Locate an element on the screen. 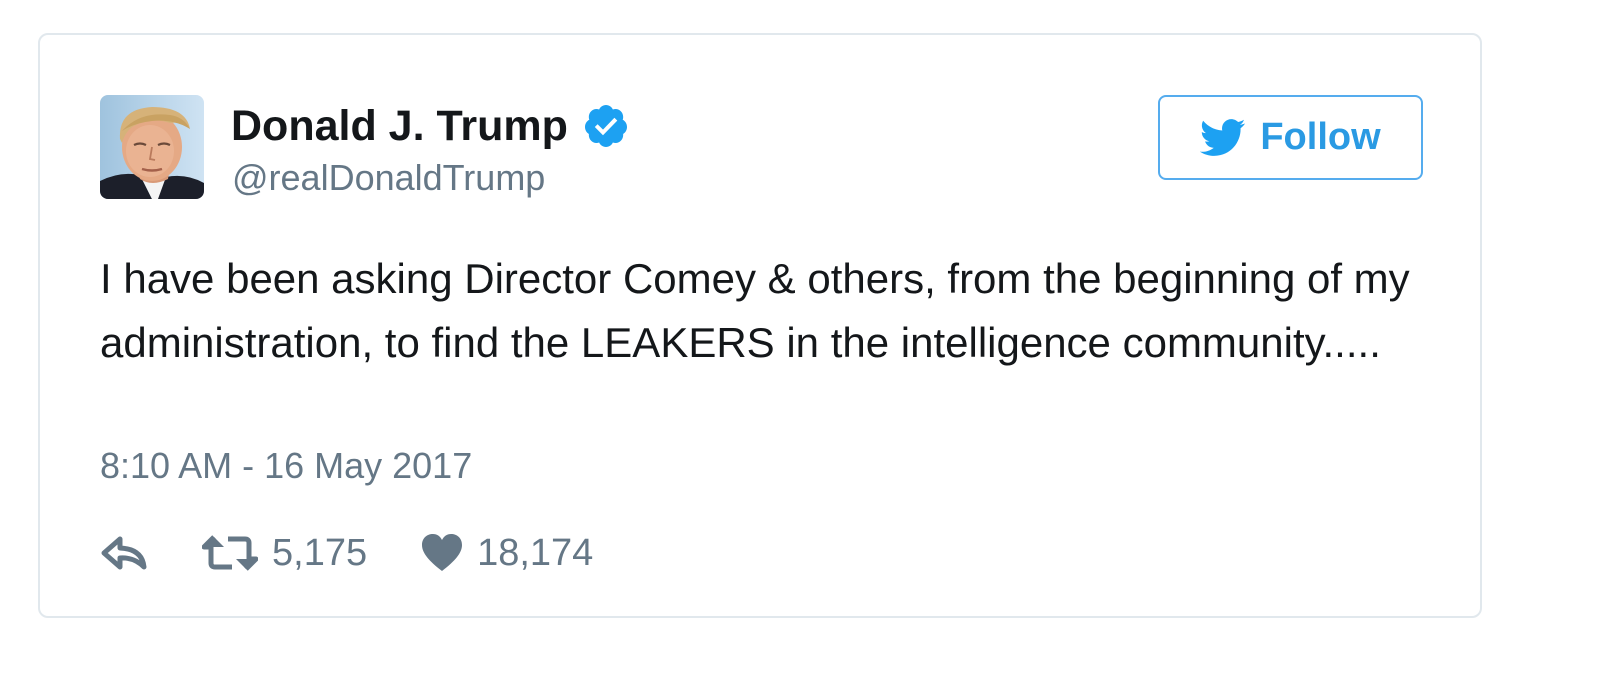 Image resolution: width=1600 pixels, height=689 pixels. name-row: Donald J. Trump is located at coordinates (430, 126).